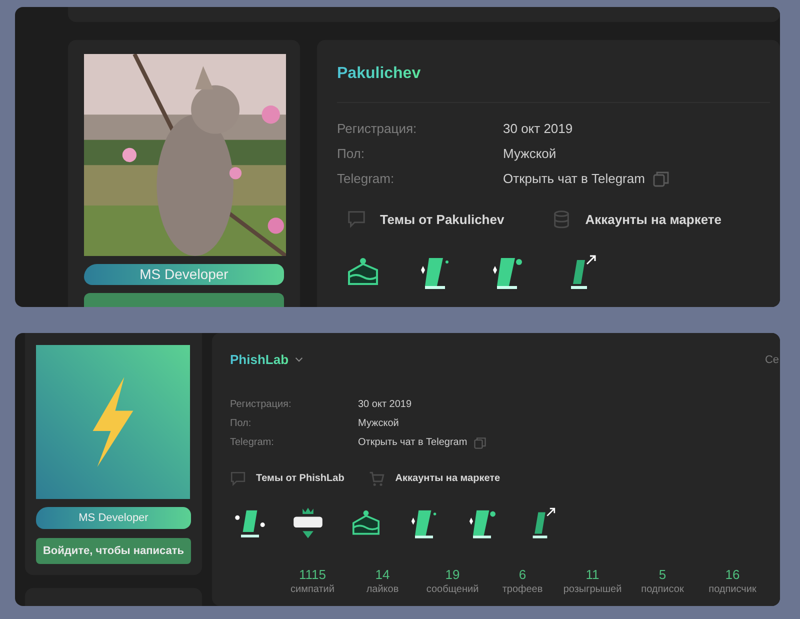 The width and height of the screenshot is (800, 619). What do you see at coordinates (312, 574) in the screenshot?
I see `stat-value: 1115` at bounding box center [312, 574].